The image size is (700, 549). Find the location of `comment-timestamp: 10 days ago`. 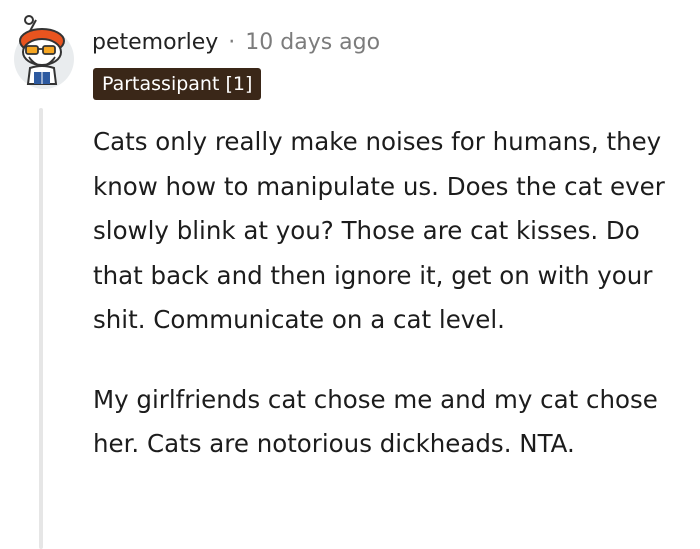

comment-timestamp: 10 days ago is located at coordinates (312, 42).